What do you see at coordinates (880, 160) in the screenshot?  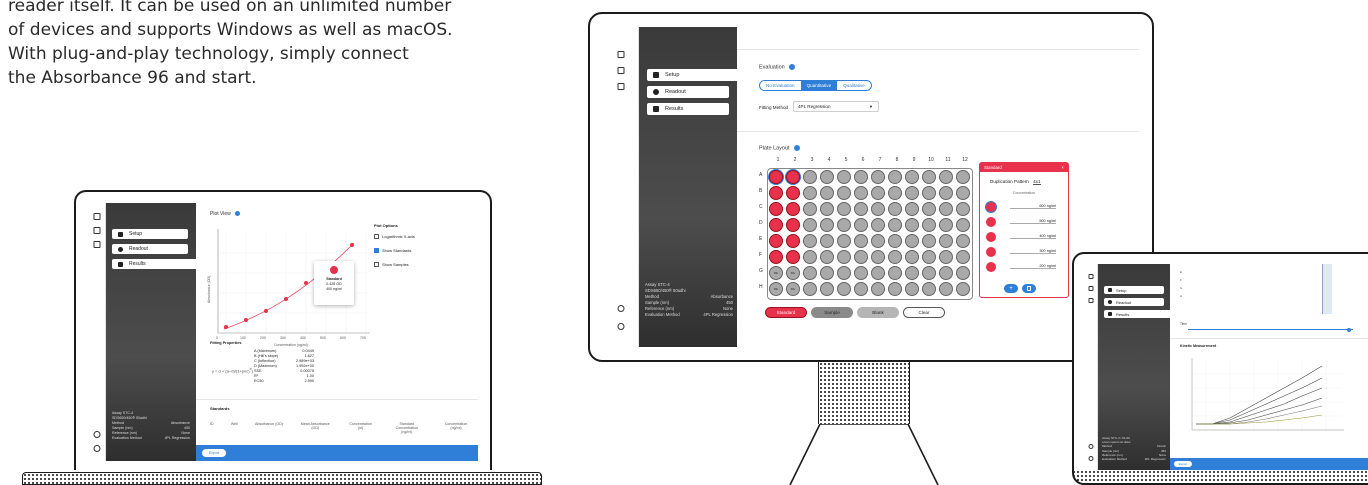 I see `plate-column-label: 7` at bounding box center [880, 160].